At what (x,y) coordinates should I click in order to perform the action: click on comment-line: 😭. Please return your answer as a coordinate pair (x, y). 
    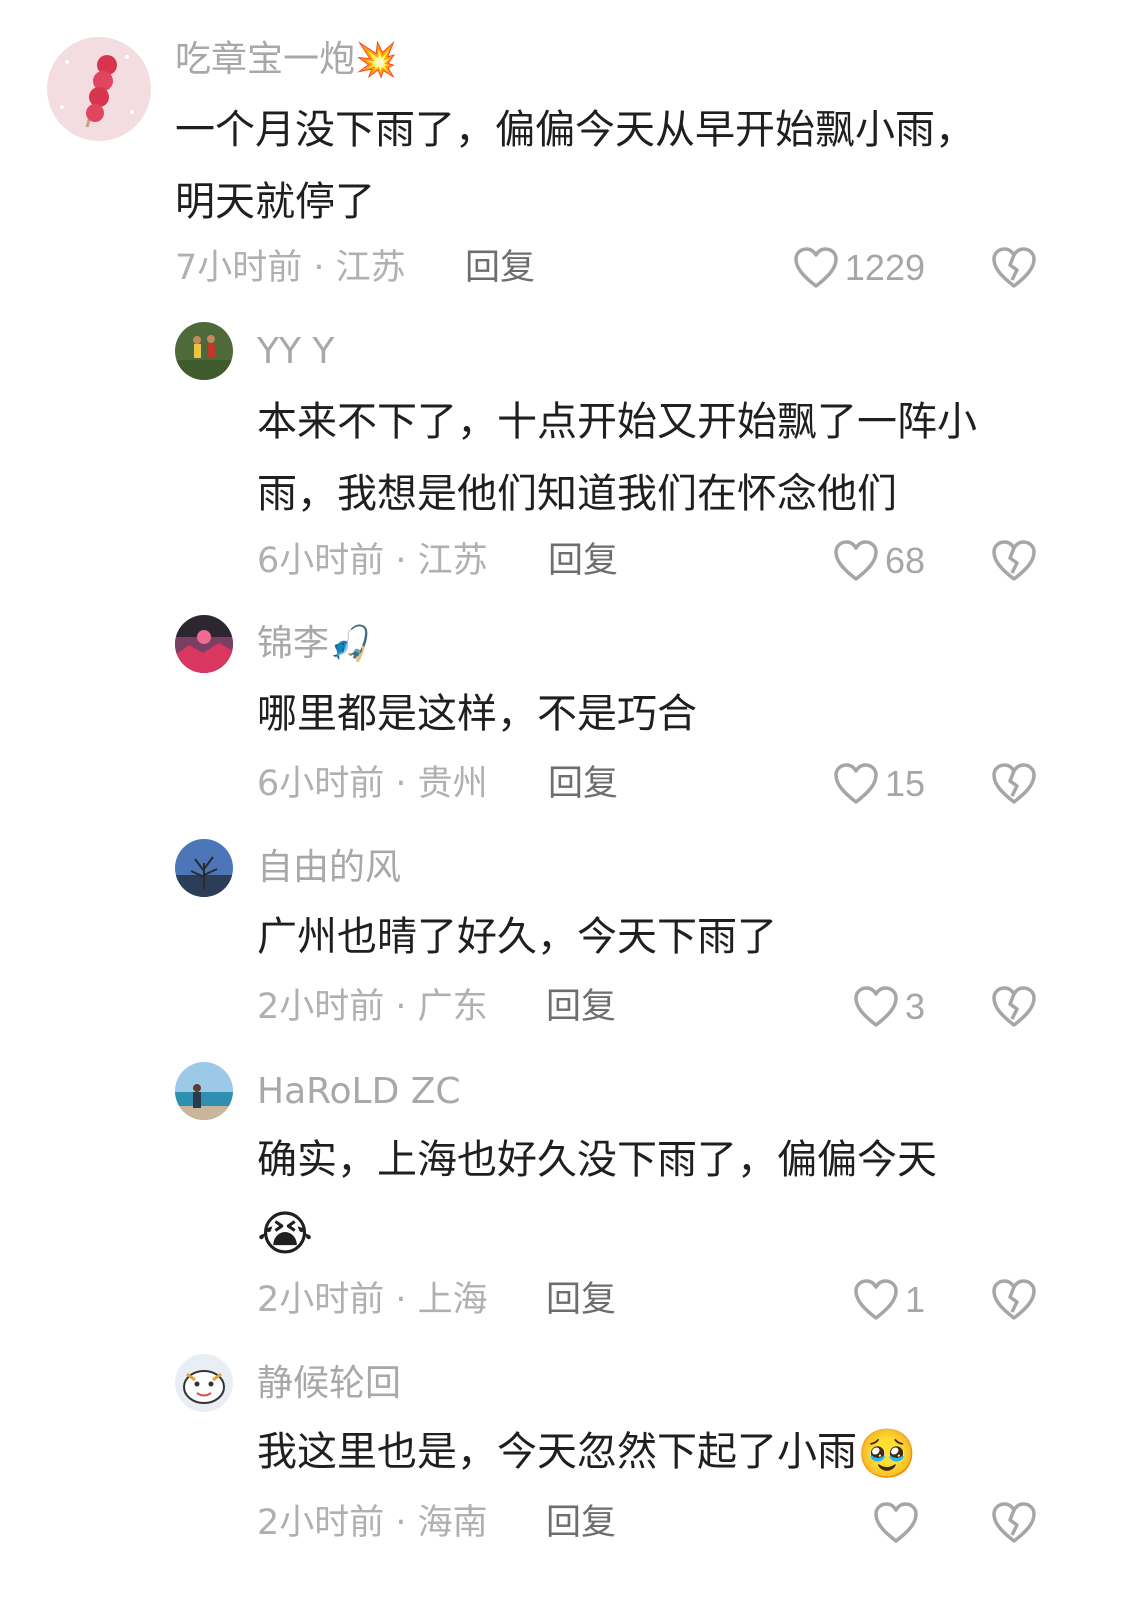
    Looking at the image, I should click on (597, 1233).